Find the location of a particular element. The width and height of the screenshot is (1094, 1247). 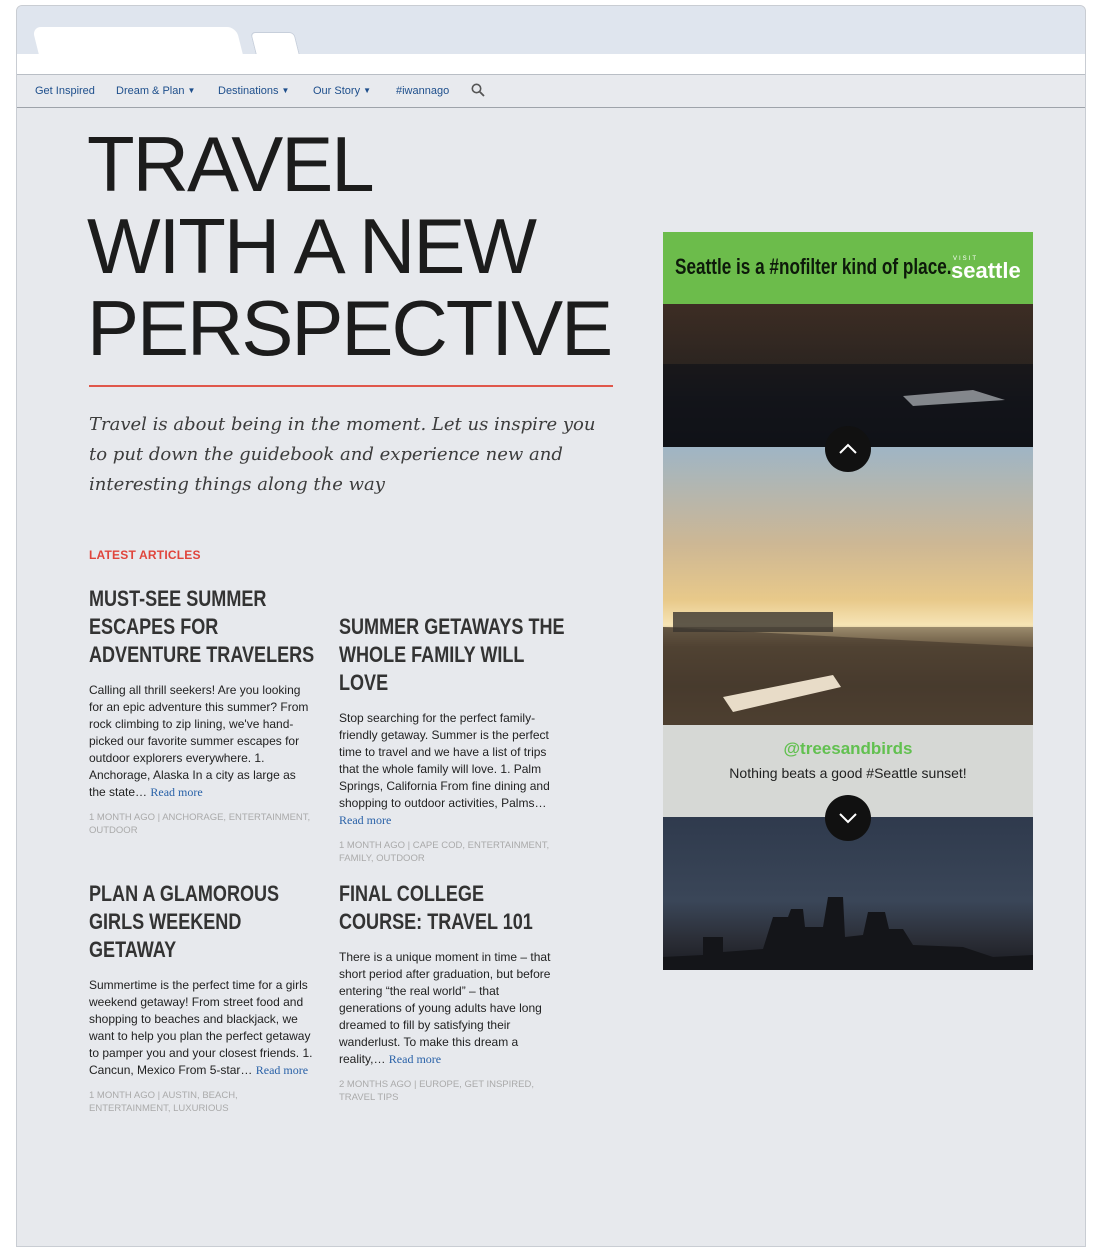

article-title: PLAN A GLAMOROUS GIRLS WEEKEND GETAWAY is located at coordinates (202, 922).